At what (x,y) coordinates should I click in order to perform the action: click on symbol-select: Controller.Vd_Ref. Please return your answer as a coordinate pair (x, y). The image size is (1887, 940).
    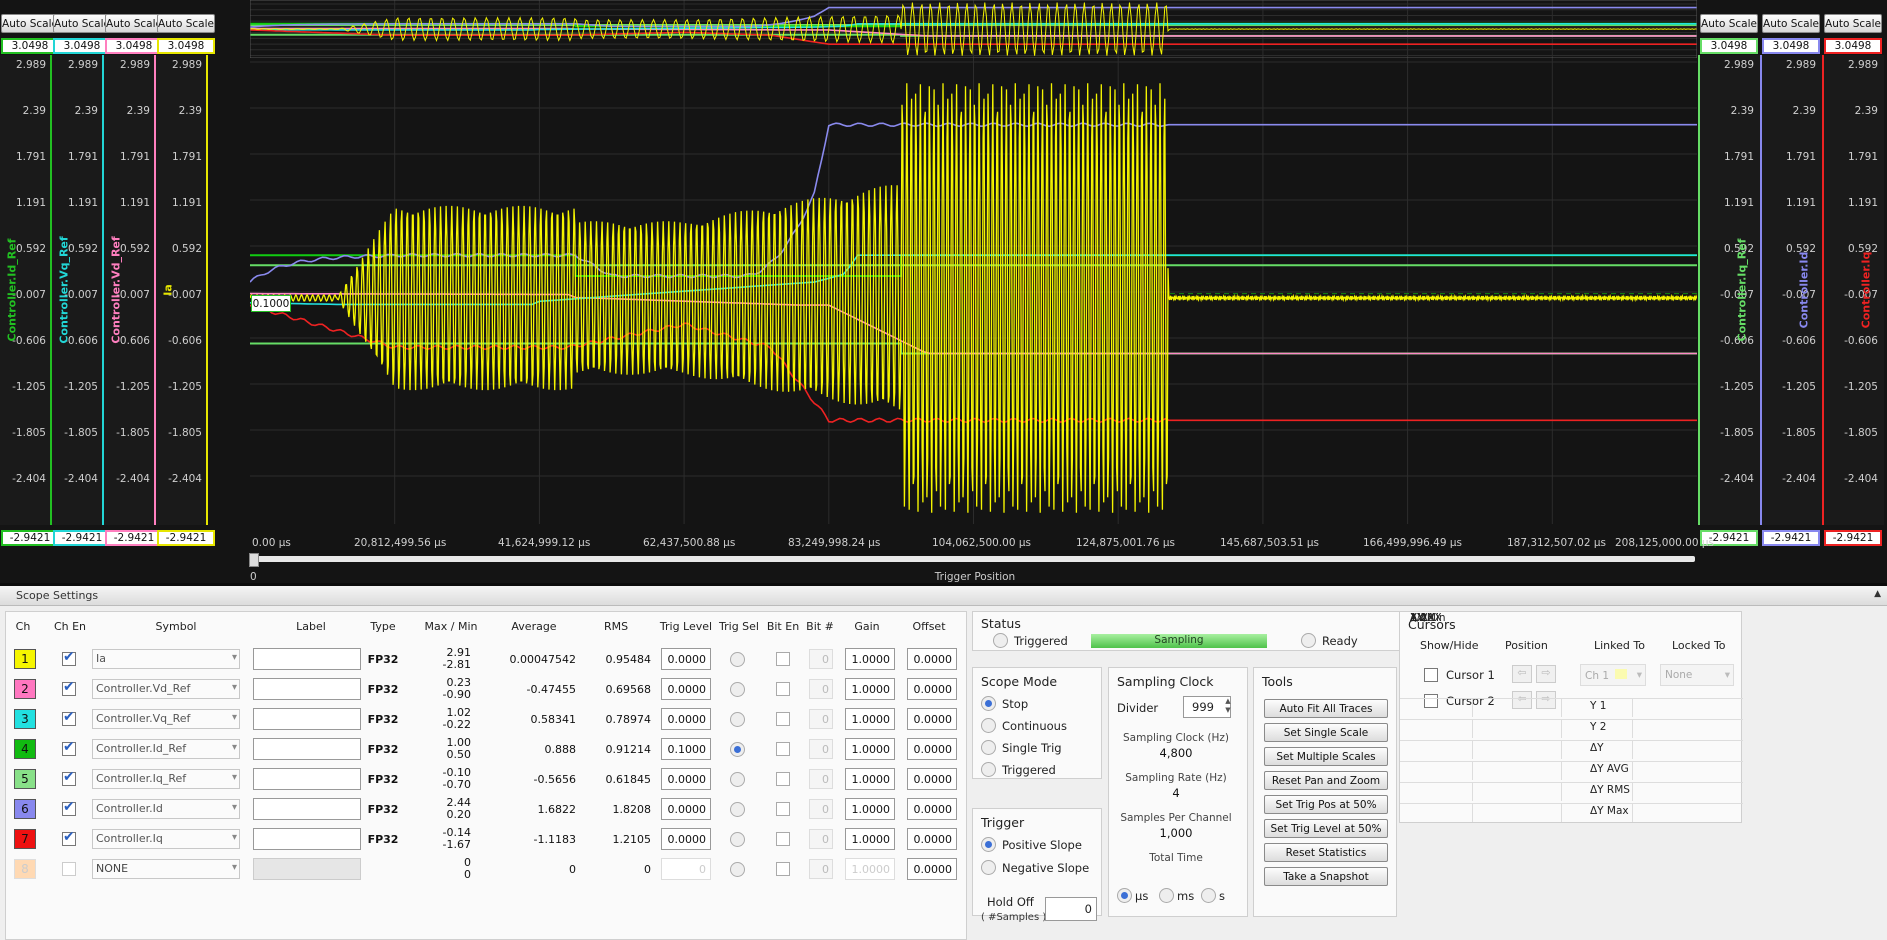
    Looking at the image, I should click on (166, 689).